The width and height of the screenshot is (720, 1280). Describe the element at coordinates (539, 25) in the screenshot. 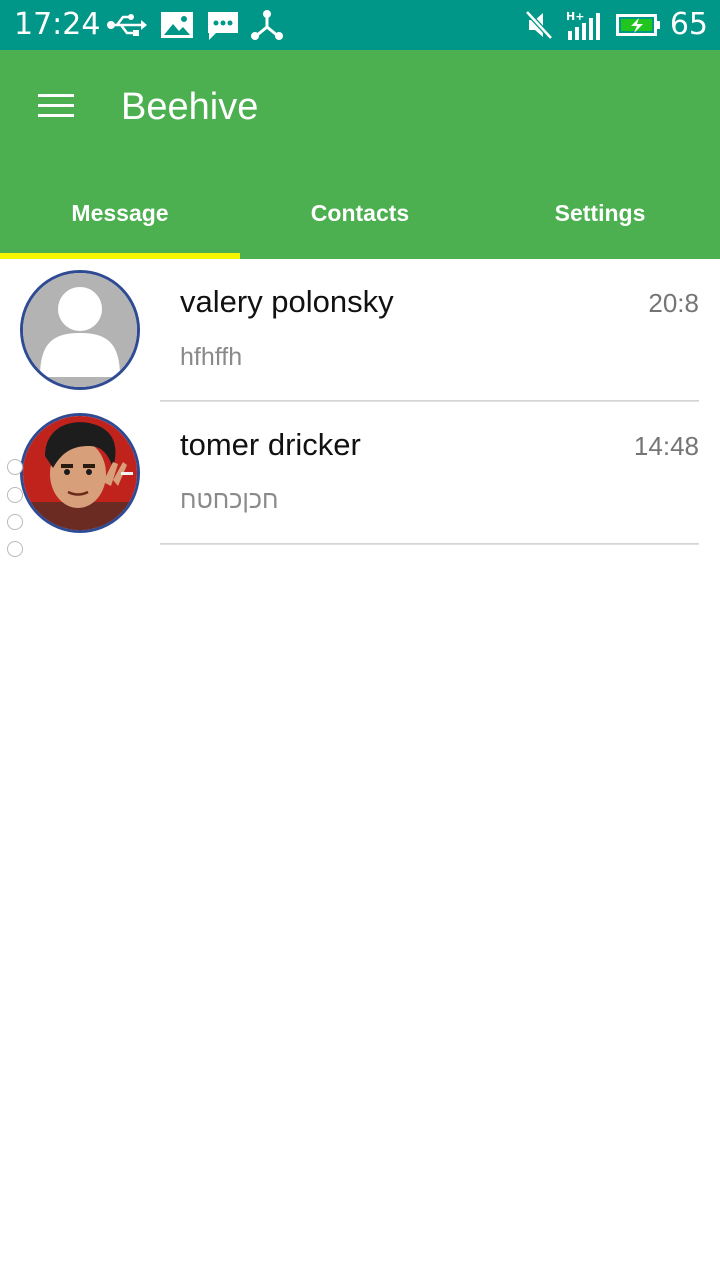

I see `muted-speaker-icon` at that location.